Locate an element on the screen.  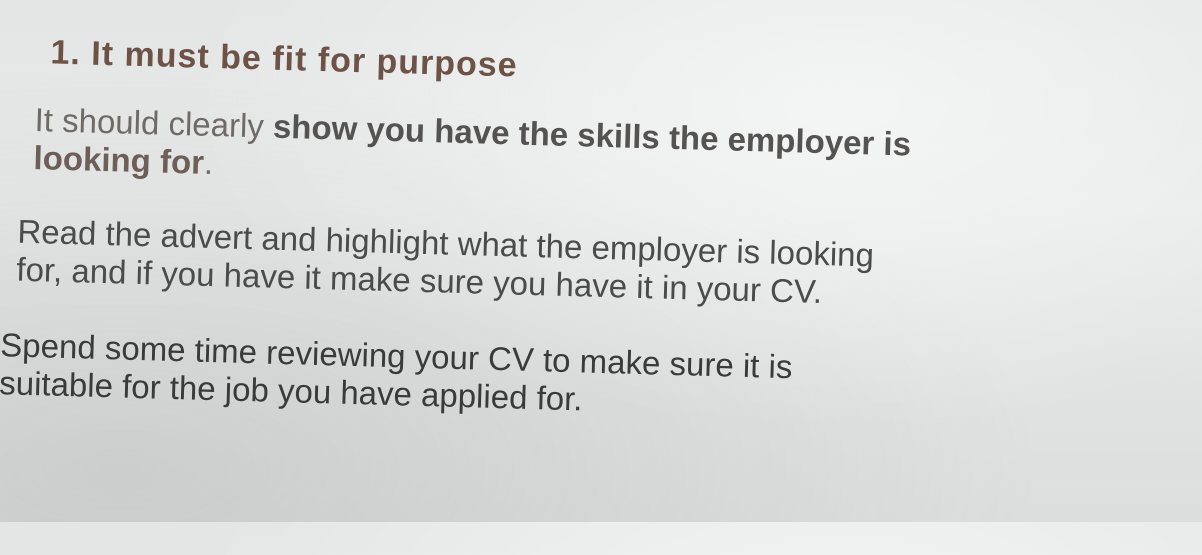
paragraph-1-line-2-end: . is located at coordinates (208, 162).